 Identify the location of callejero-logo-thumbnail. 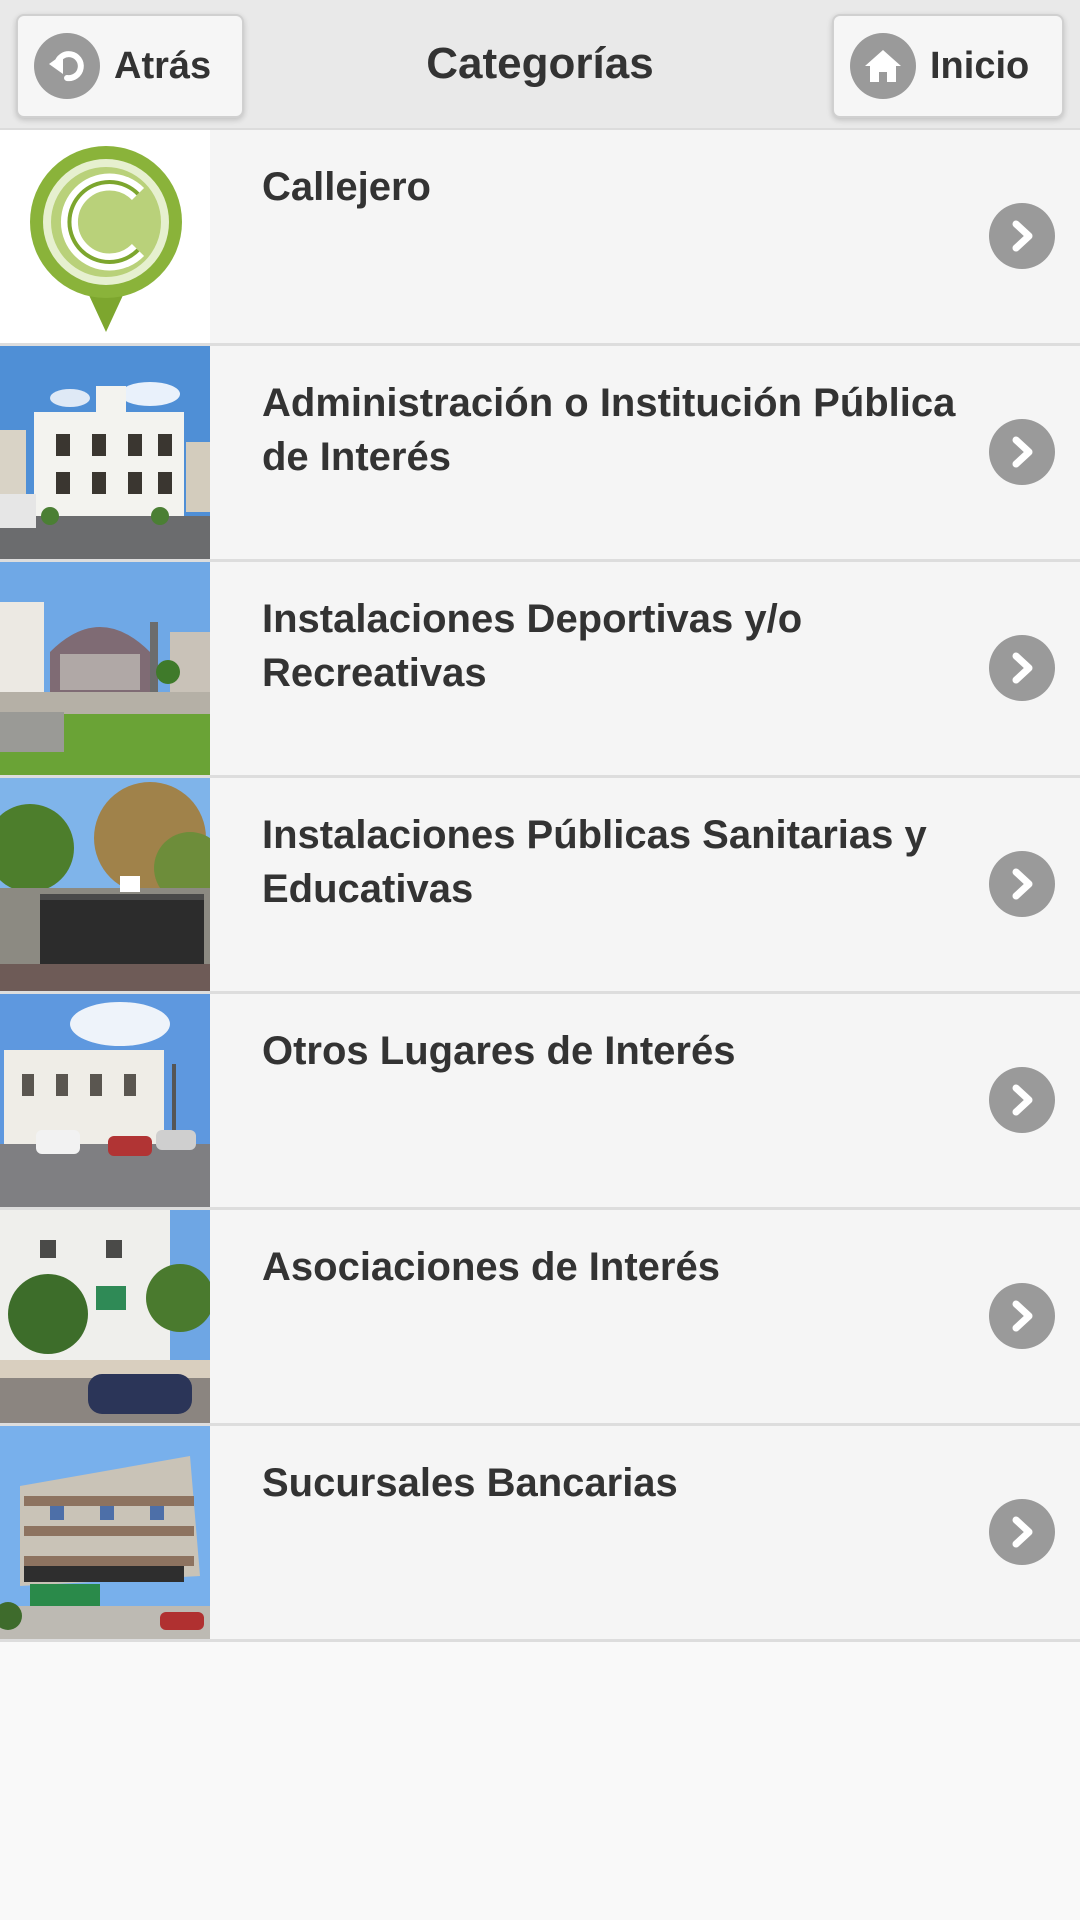
(105, 236).